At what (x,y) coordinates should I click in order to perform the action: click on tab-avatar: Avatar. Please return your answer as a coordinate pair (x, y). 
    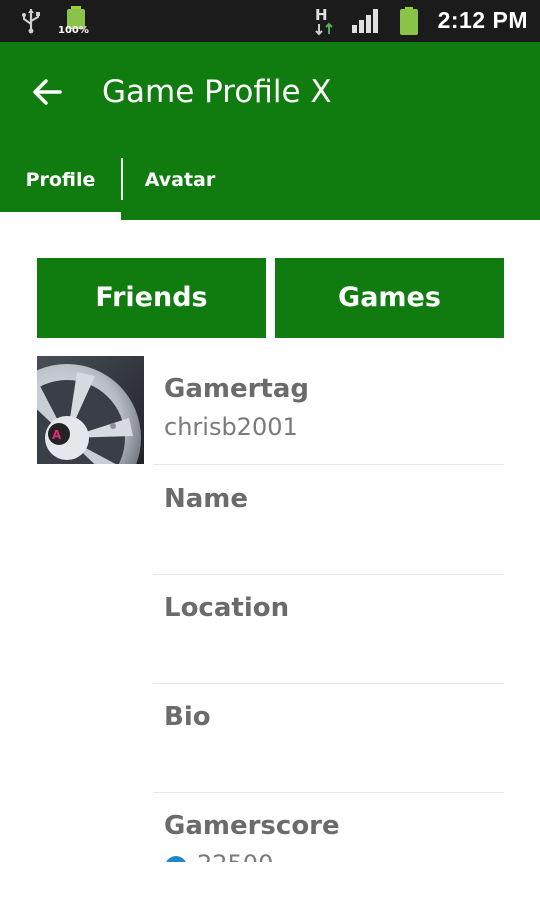
    Looking at the image, I should click on (180, 190).